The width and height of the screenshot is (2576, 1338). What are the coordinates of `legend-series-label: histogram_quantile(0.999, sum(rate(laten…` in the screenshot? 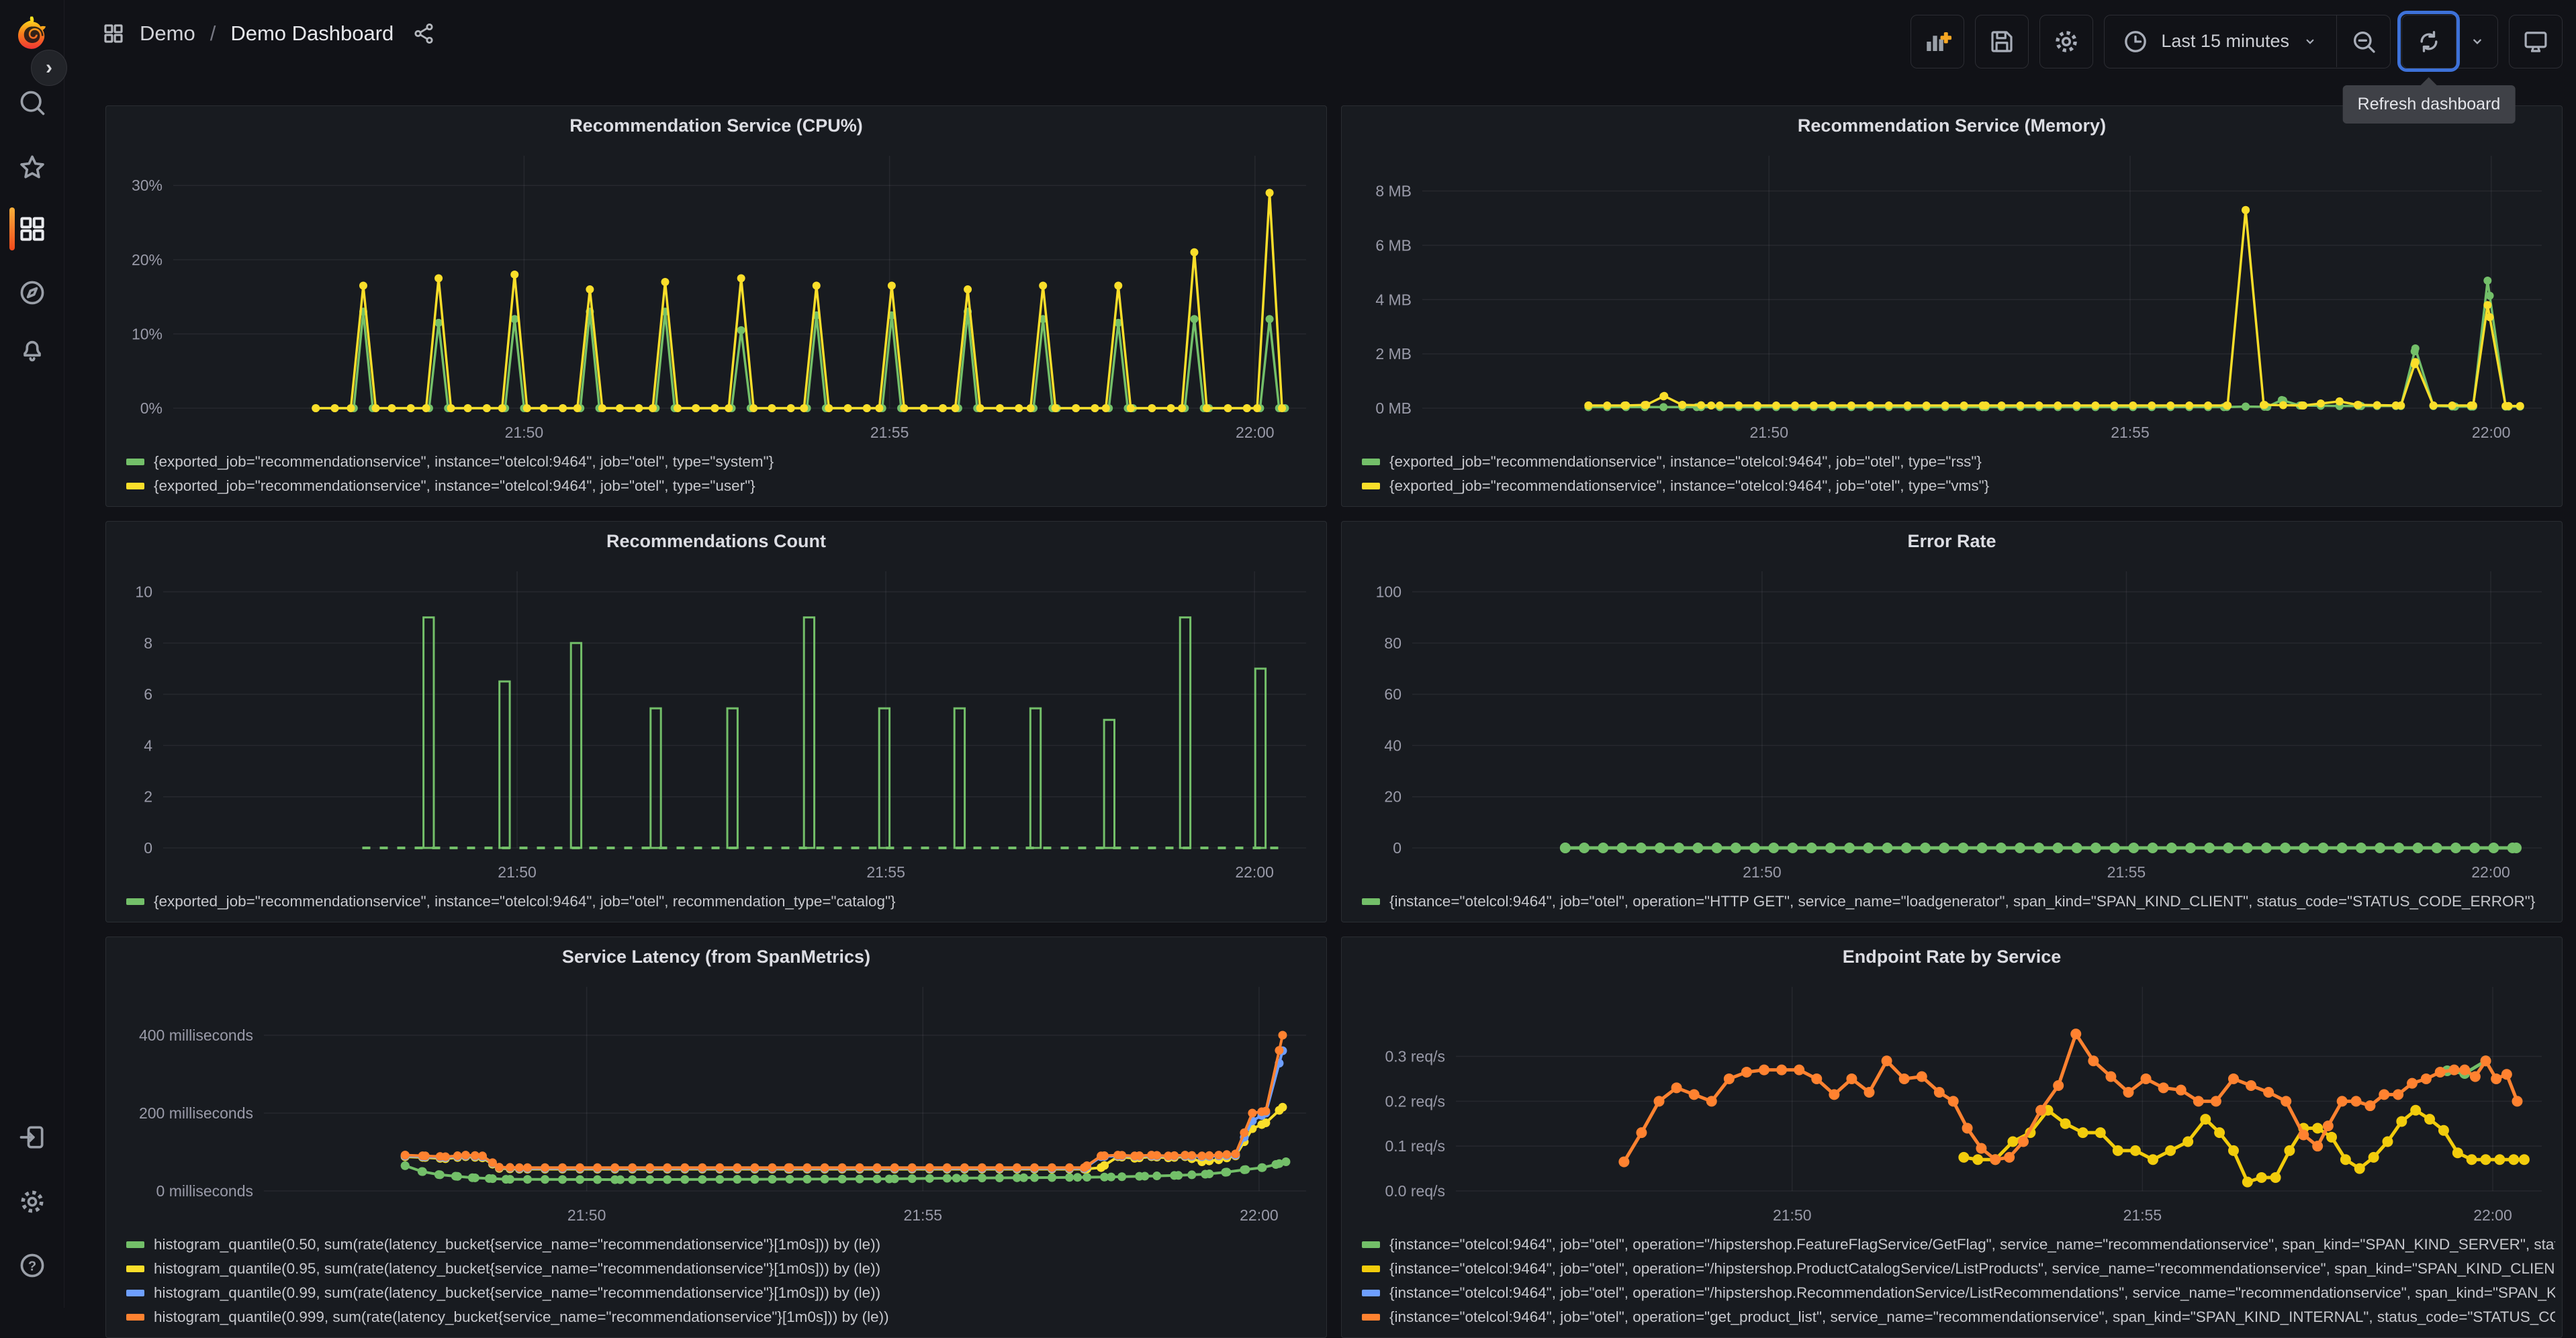 It's located at (521, 1317).